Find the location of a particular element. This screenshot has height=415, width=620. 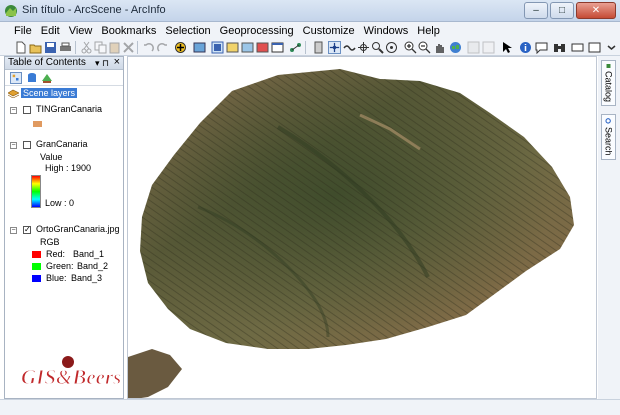

delete-icon is located at coordinates (128, 47).